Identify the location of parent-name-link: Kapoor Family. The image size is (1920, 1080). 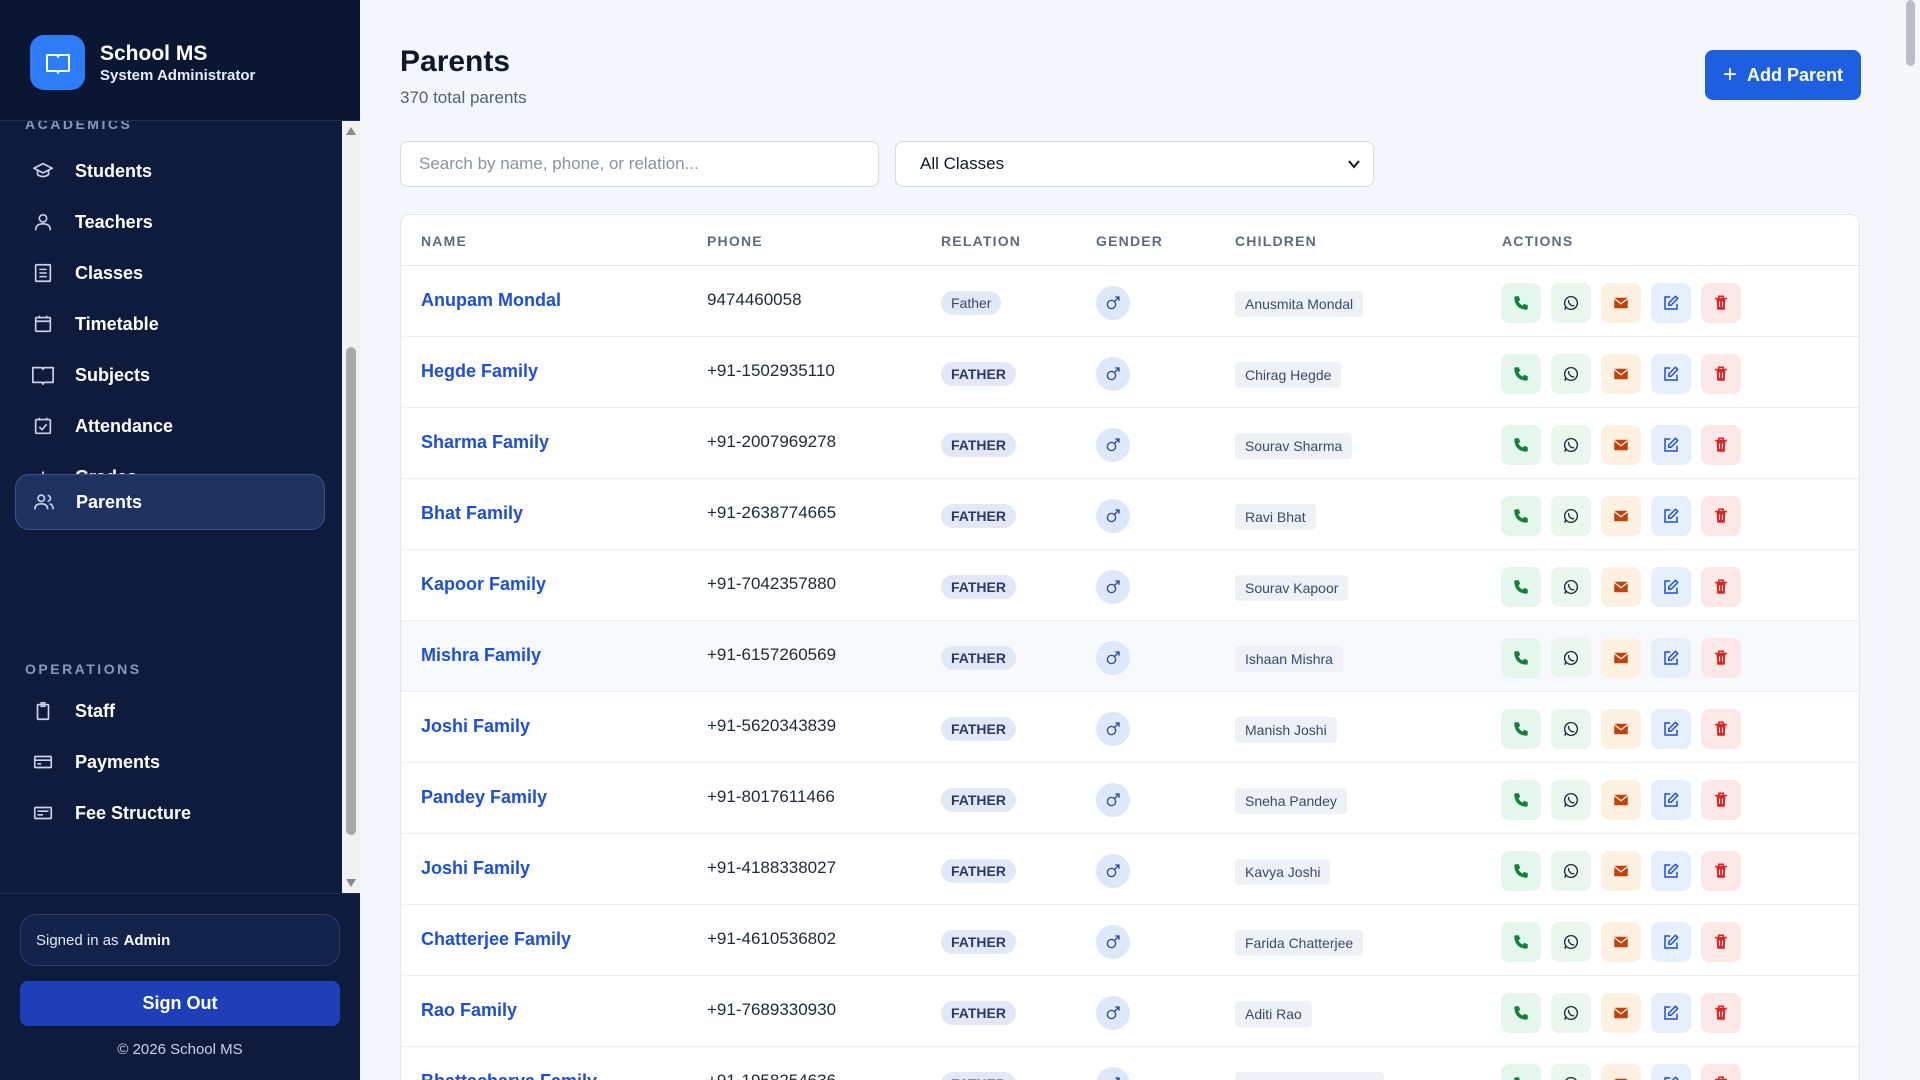
(483, 584).